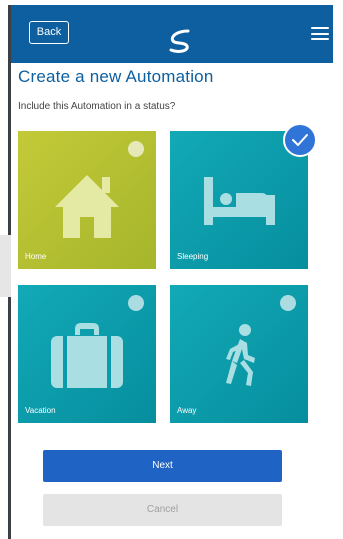 The height and width of the screenshot is (539, 343). What do you see at coordinates (97, 106) in the screenshot?
I see `status-prompt: Include this Automation in a status?` at bounding box center [97, 106].